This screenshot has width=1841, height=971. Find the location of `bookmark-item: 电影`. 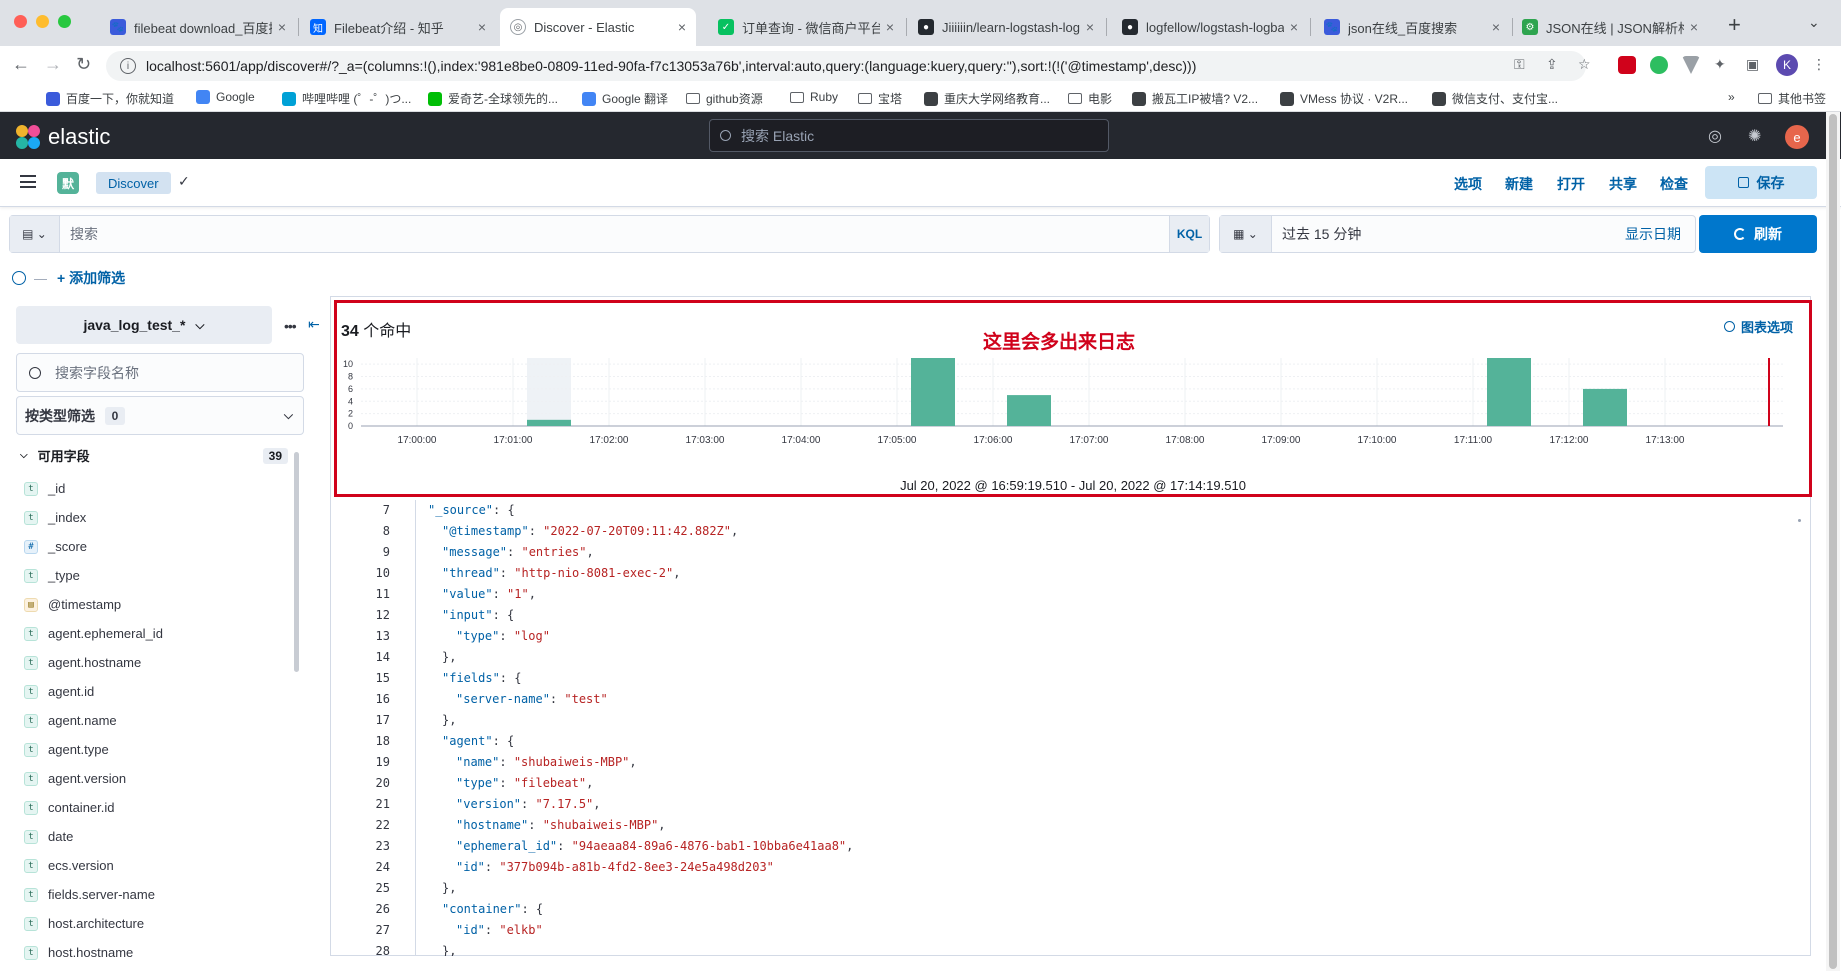

bookmark-item: 电影 is located at coordinates (1090, 98).